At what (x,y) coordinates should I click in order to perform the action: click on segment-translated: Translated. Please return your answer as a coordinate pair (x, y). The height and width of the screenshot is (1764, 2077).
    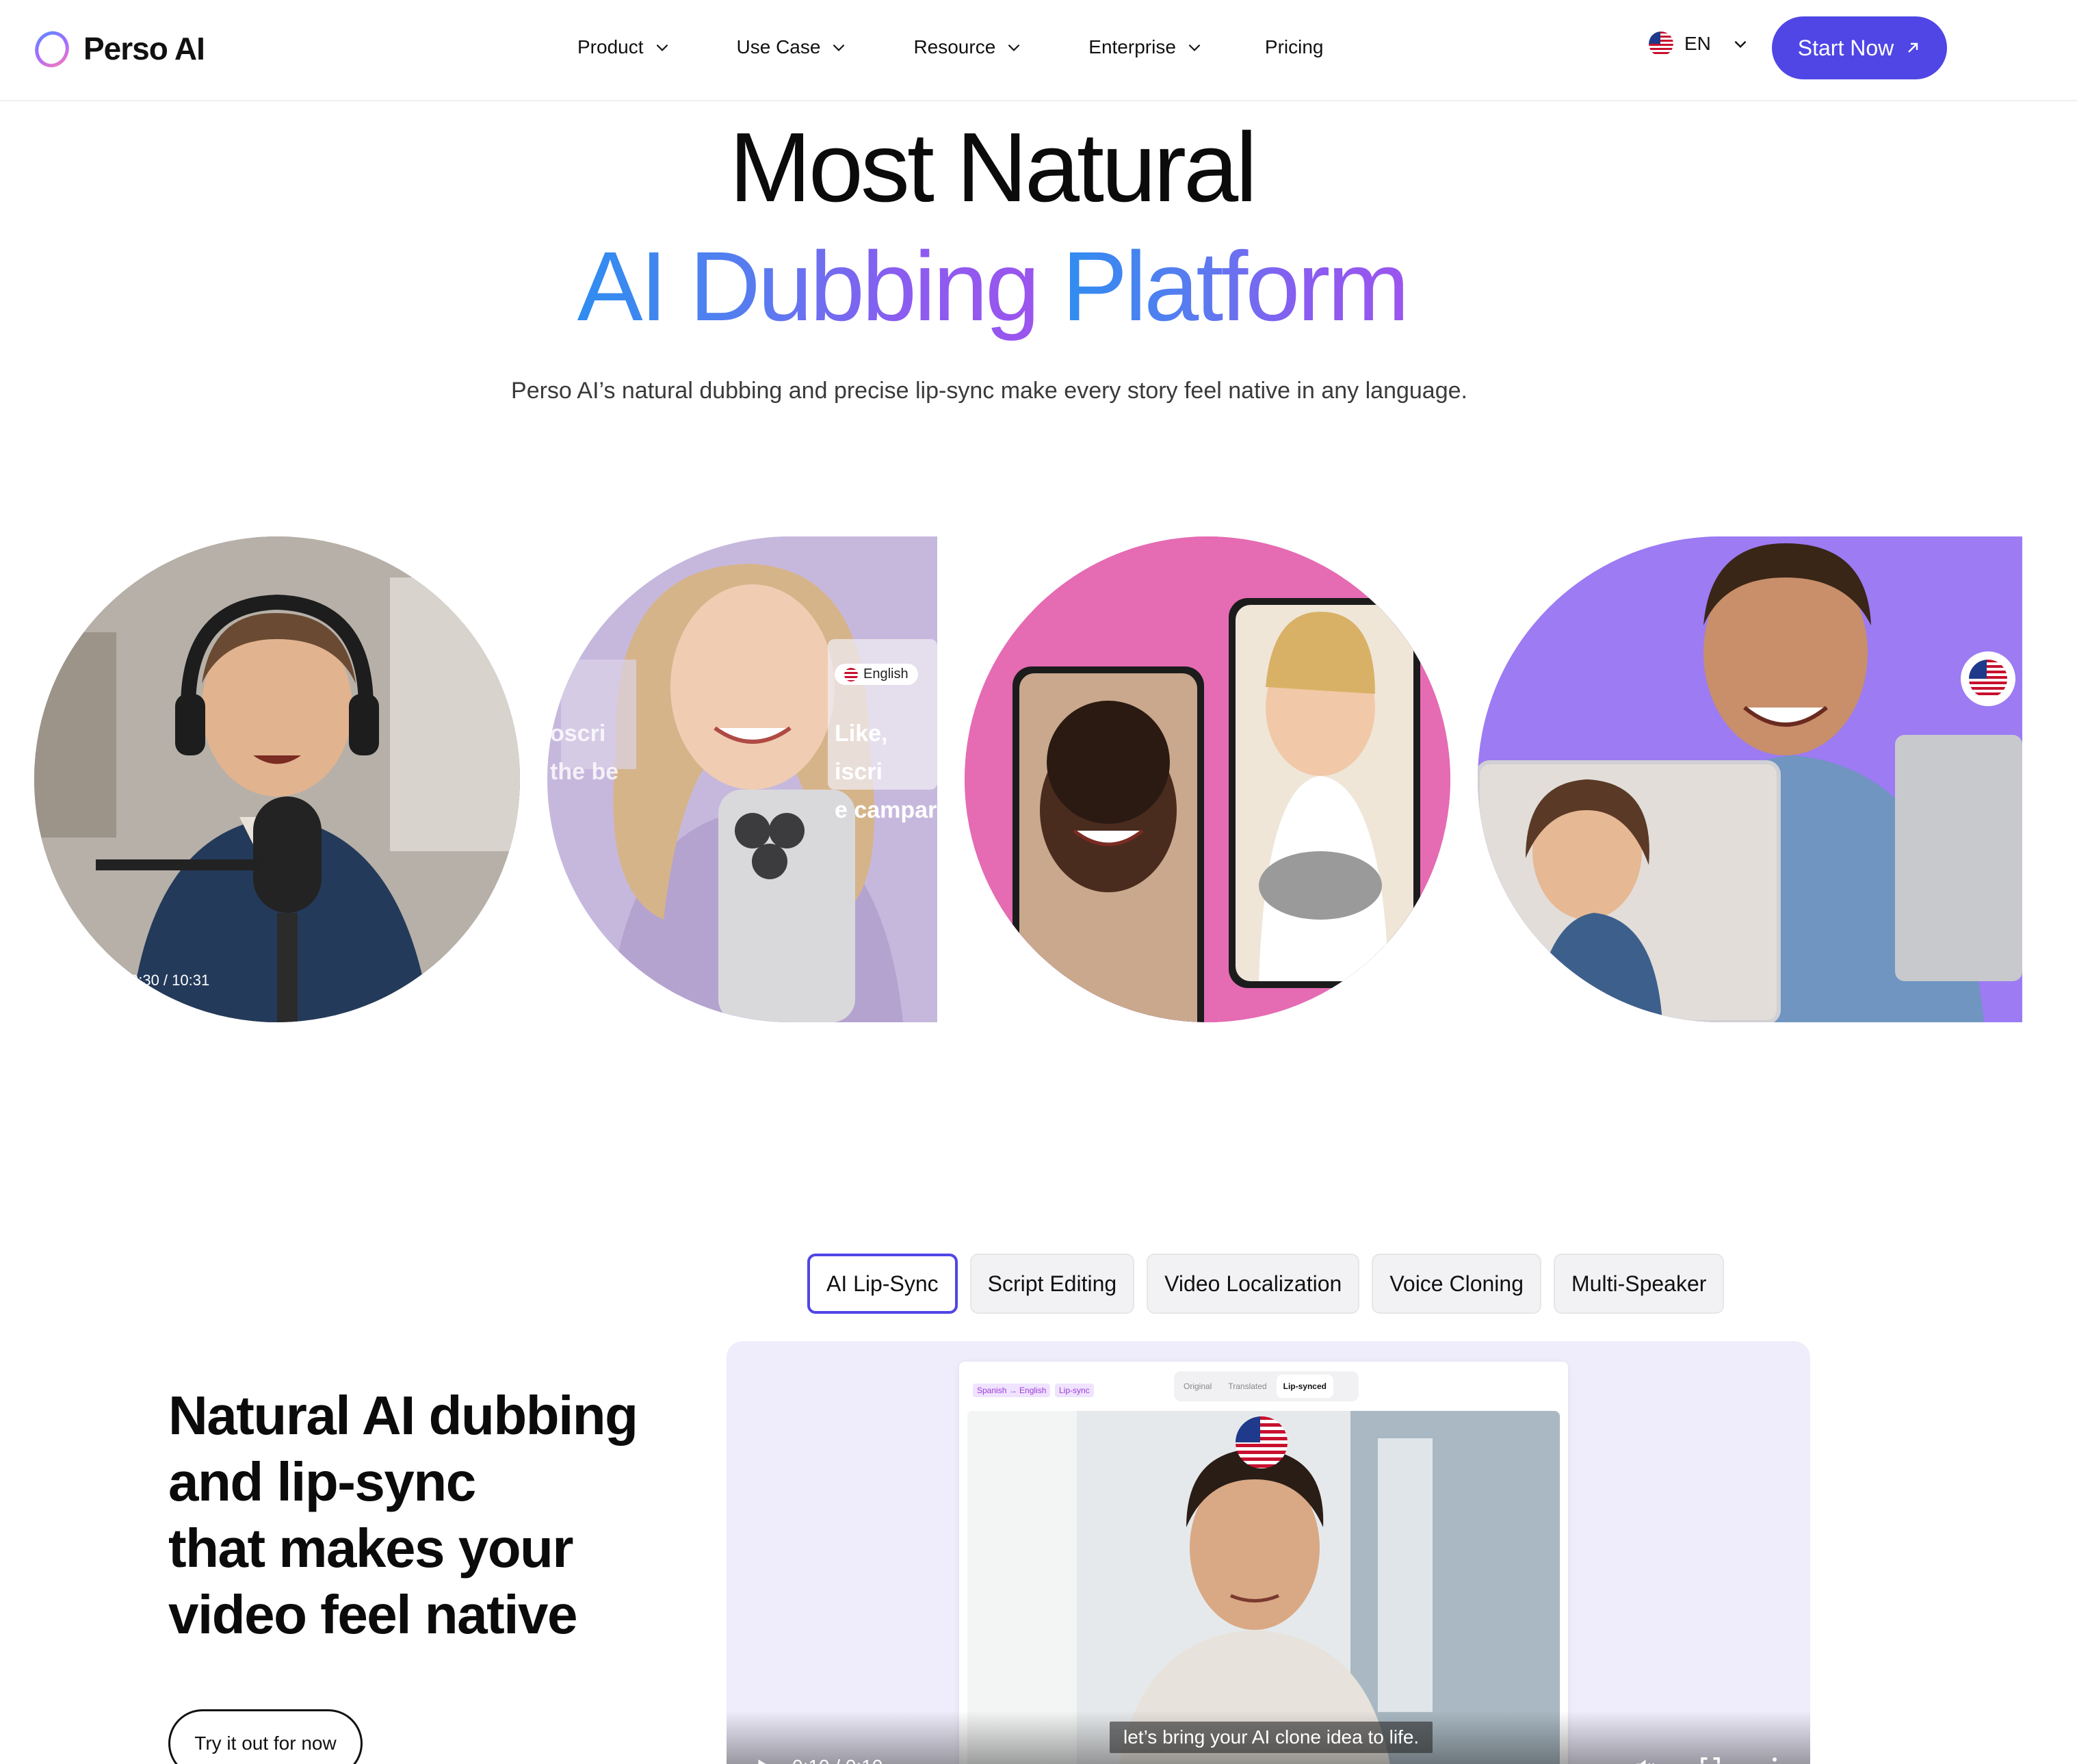
    Looking at the image, I should click on (1247, 1387).